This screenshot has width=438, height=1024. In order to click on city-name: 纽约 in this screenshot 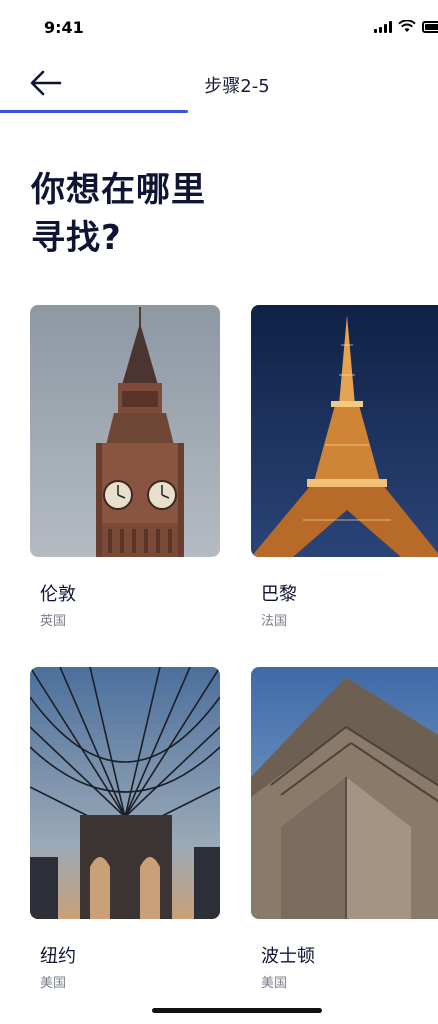, I will do `click(58, 956)`.